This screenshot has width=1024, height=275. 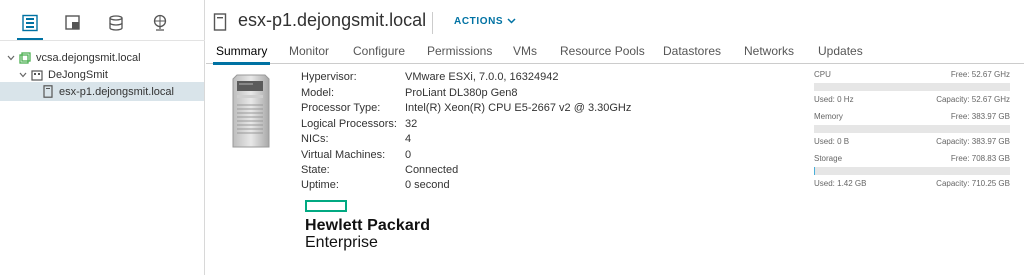 I want to click on property-label: Processor Type:, so click(x=341, y=108).